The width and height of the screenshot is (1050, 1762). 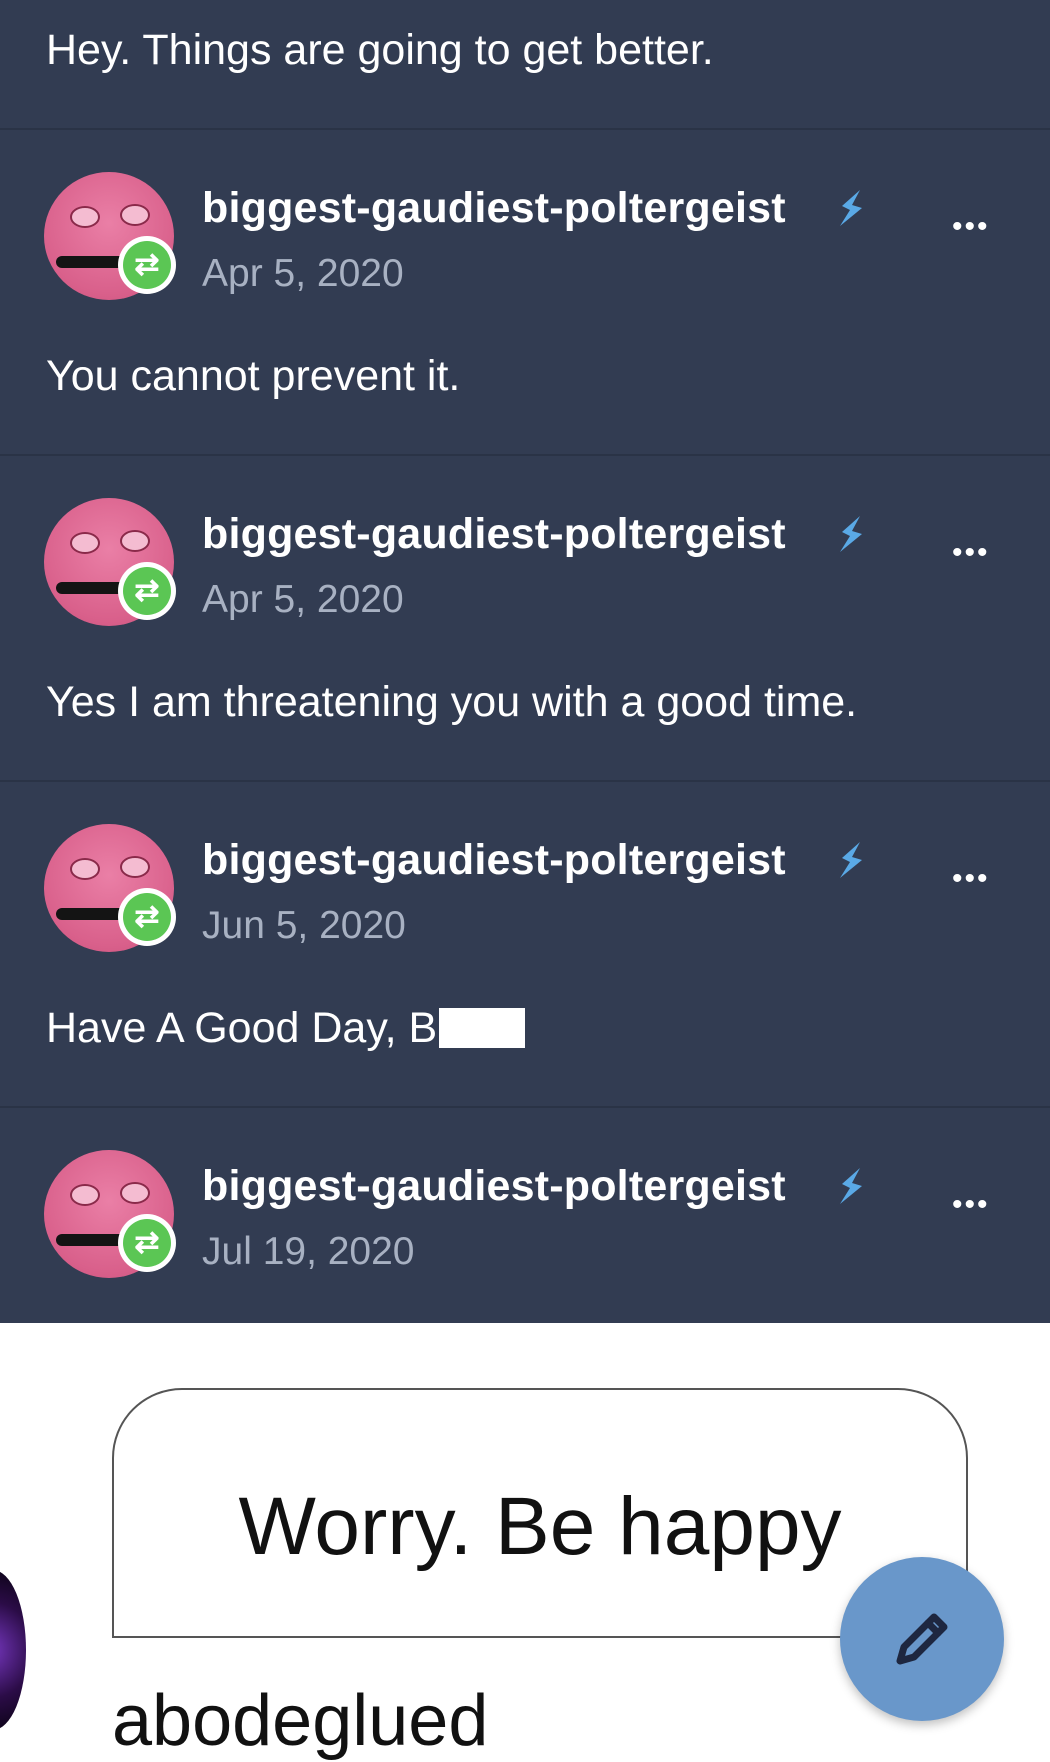 I want to click on next-post-username: abodeglued, so click(x=300, y=1721).